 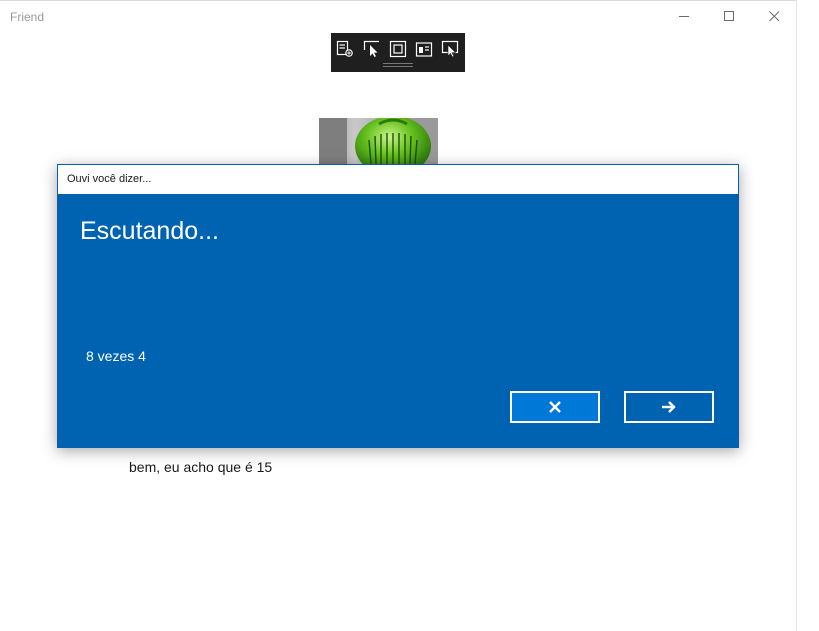 I want to click on display-layout-adorners-icon, so click(x=398, y=49).